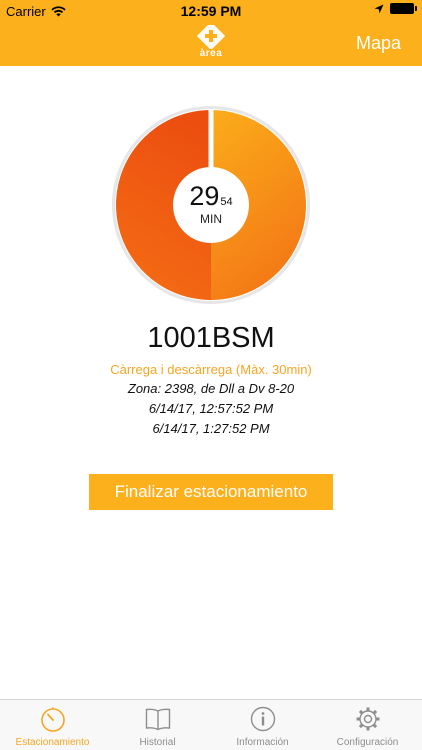 This screenshot has height=750, width=422. I want to click on tab-historial: Historial, so click(157, 725).